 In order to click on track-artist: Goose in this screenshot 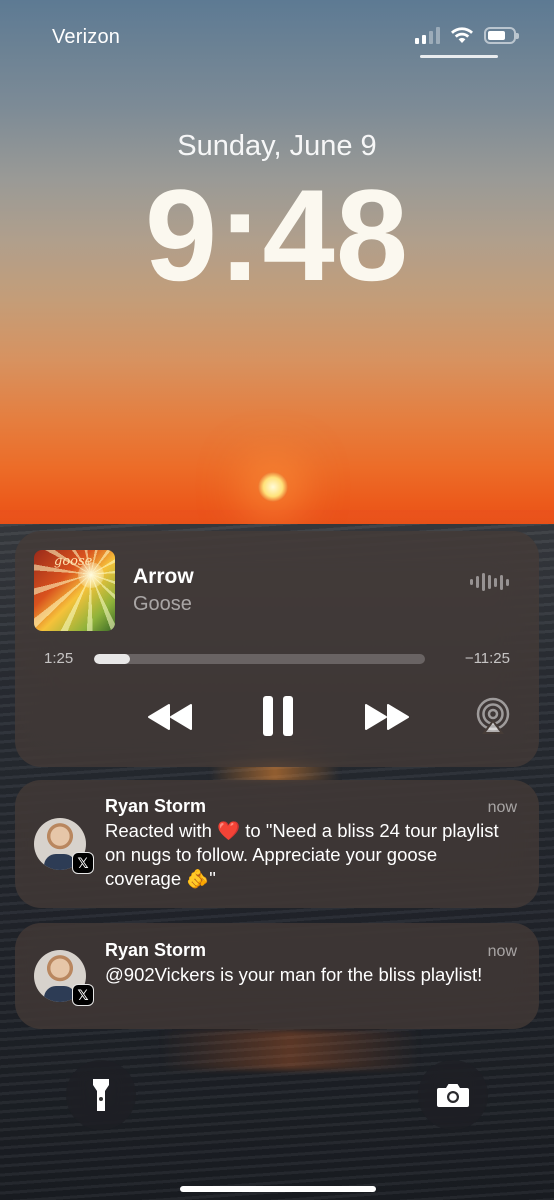, I will do `click(162, 604)`.